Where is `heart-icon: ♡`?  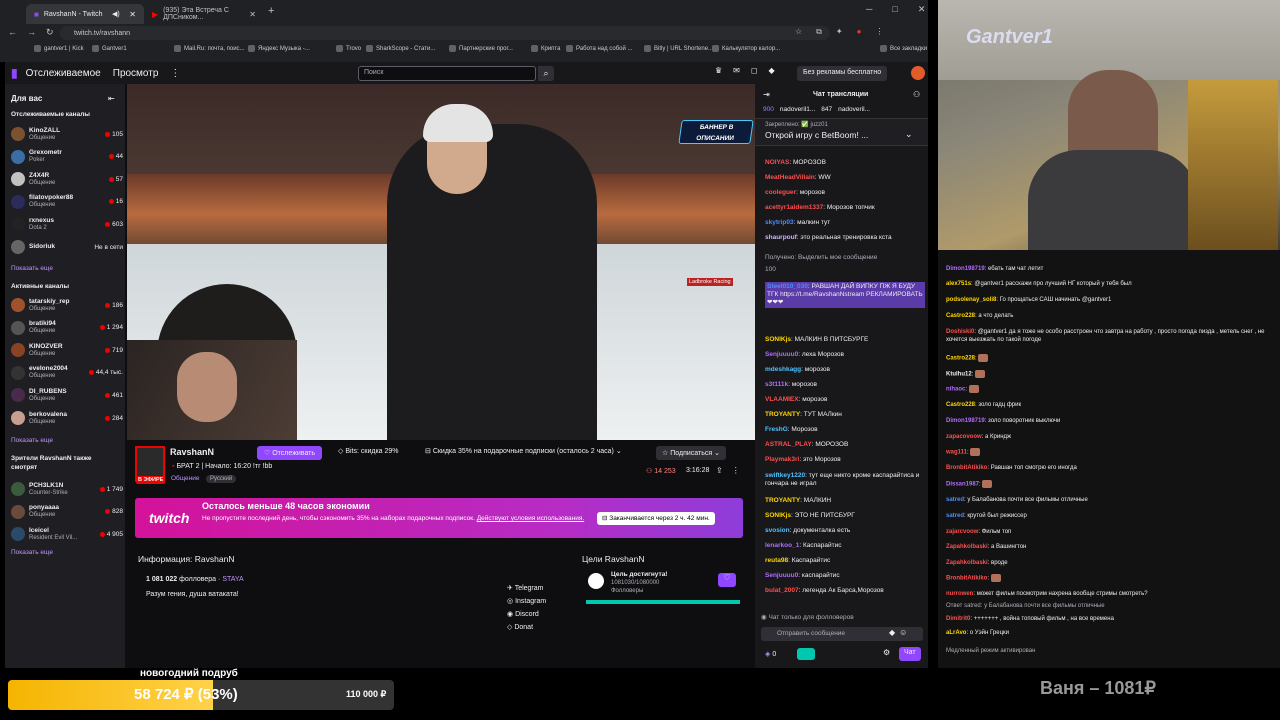
heart-icon: ♡ is located at coordinates (727, 580).